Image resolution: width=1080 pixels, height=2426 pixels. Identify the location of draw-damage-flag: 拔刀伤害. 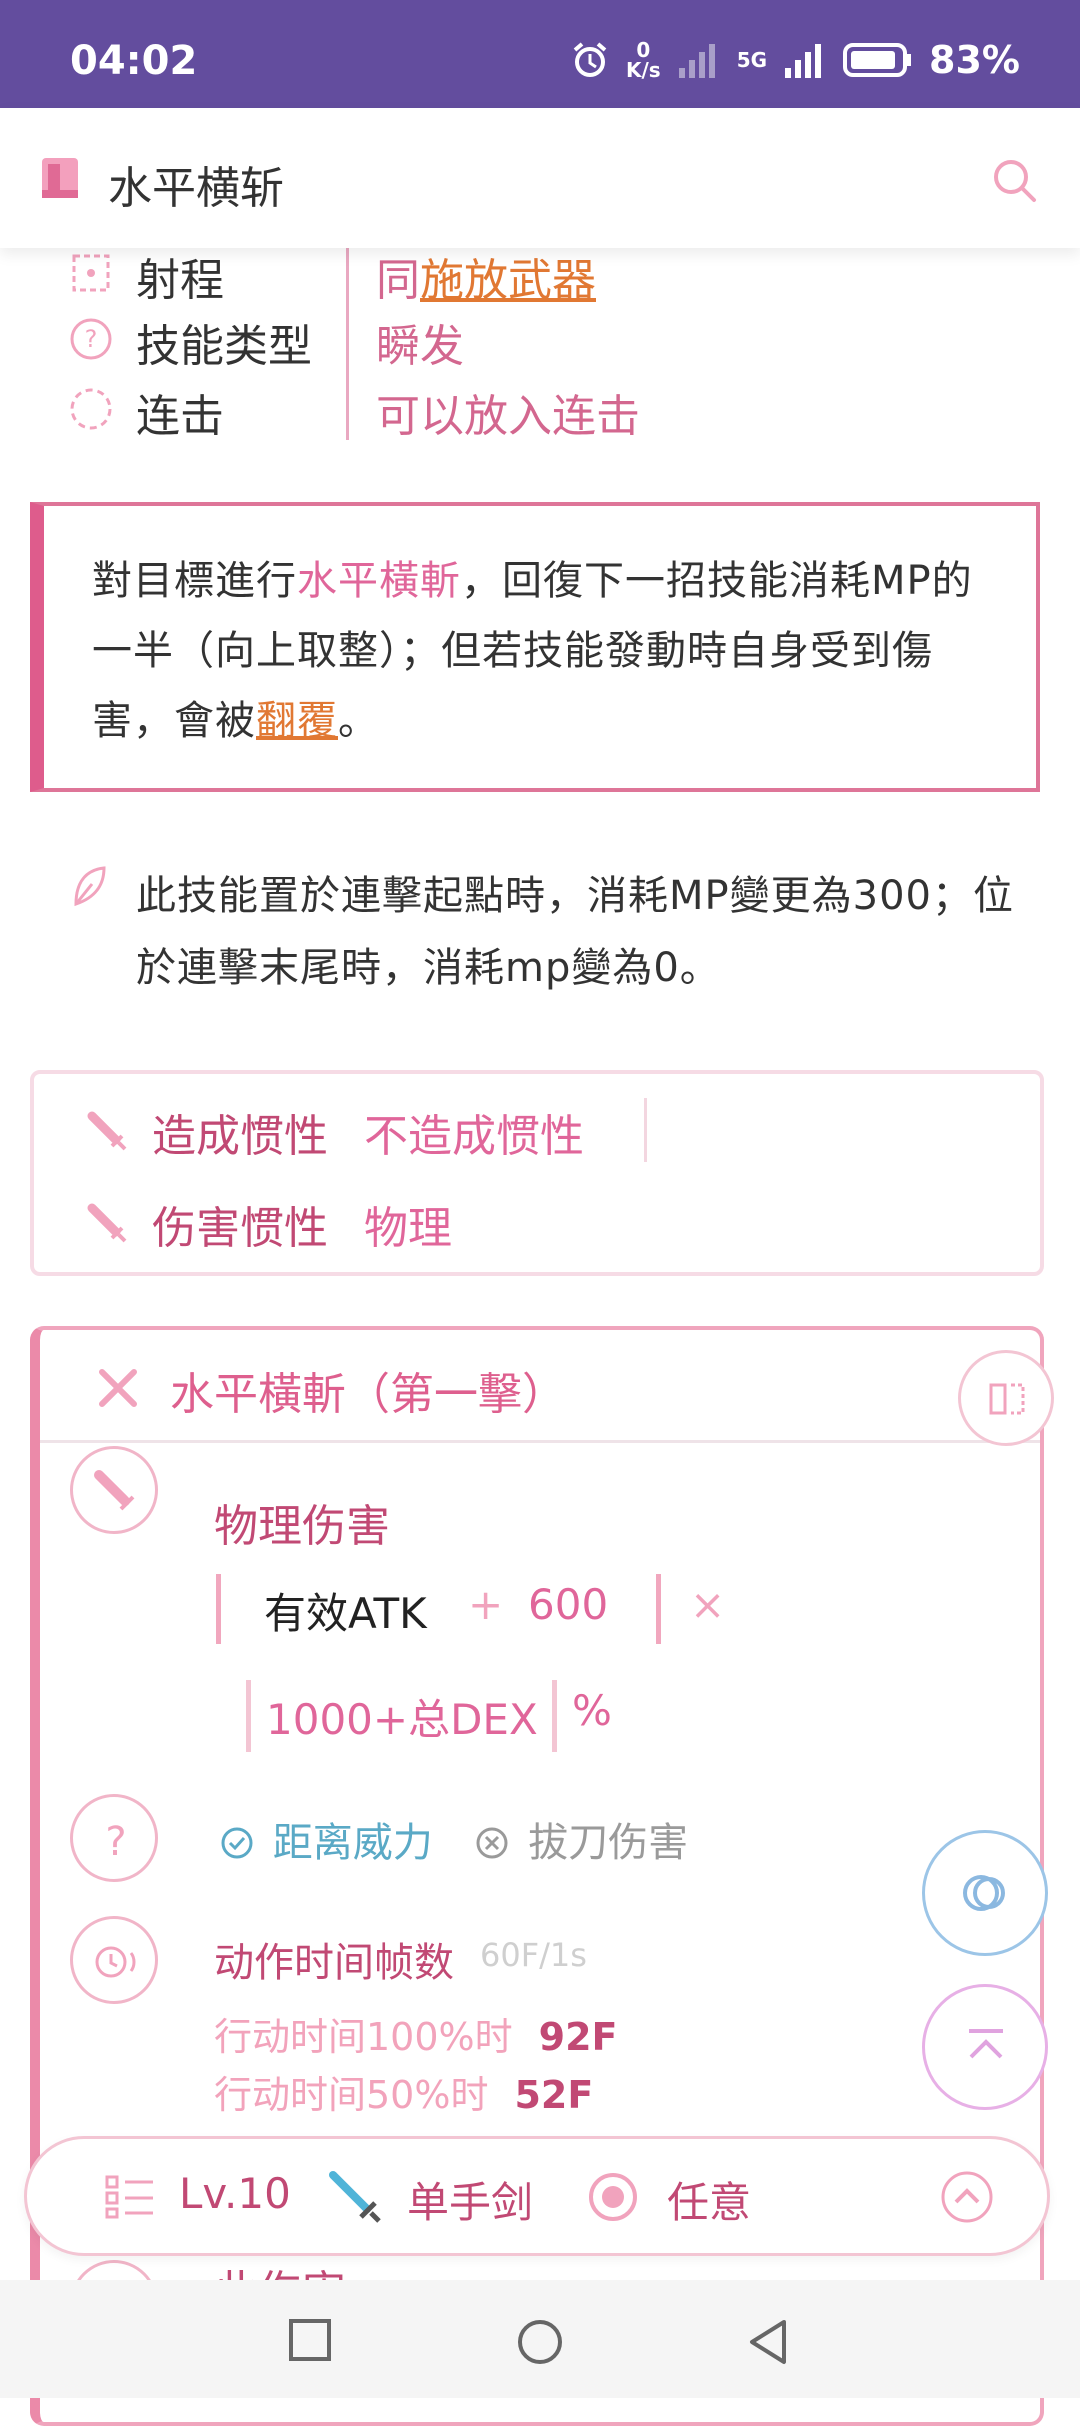
(608, 1843).